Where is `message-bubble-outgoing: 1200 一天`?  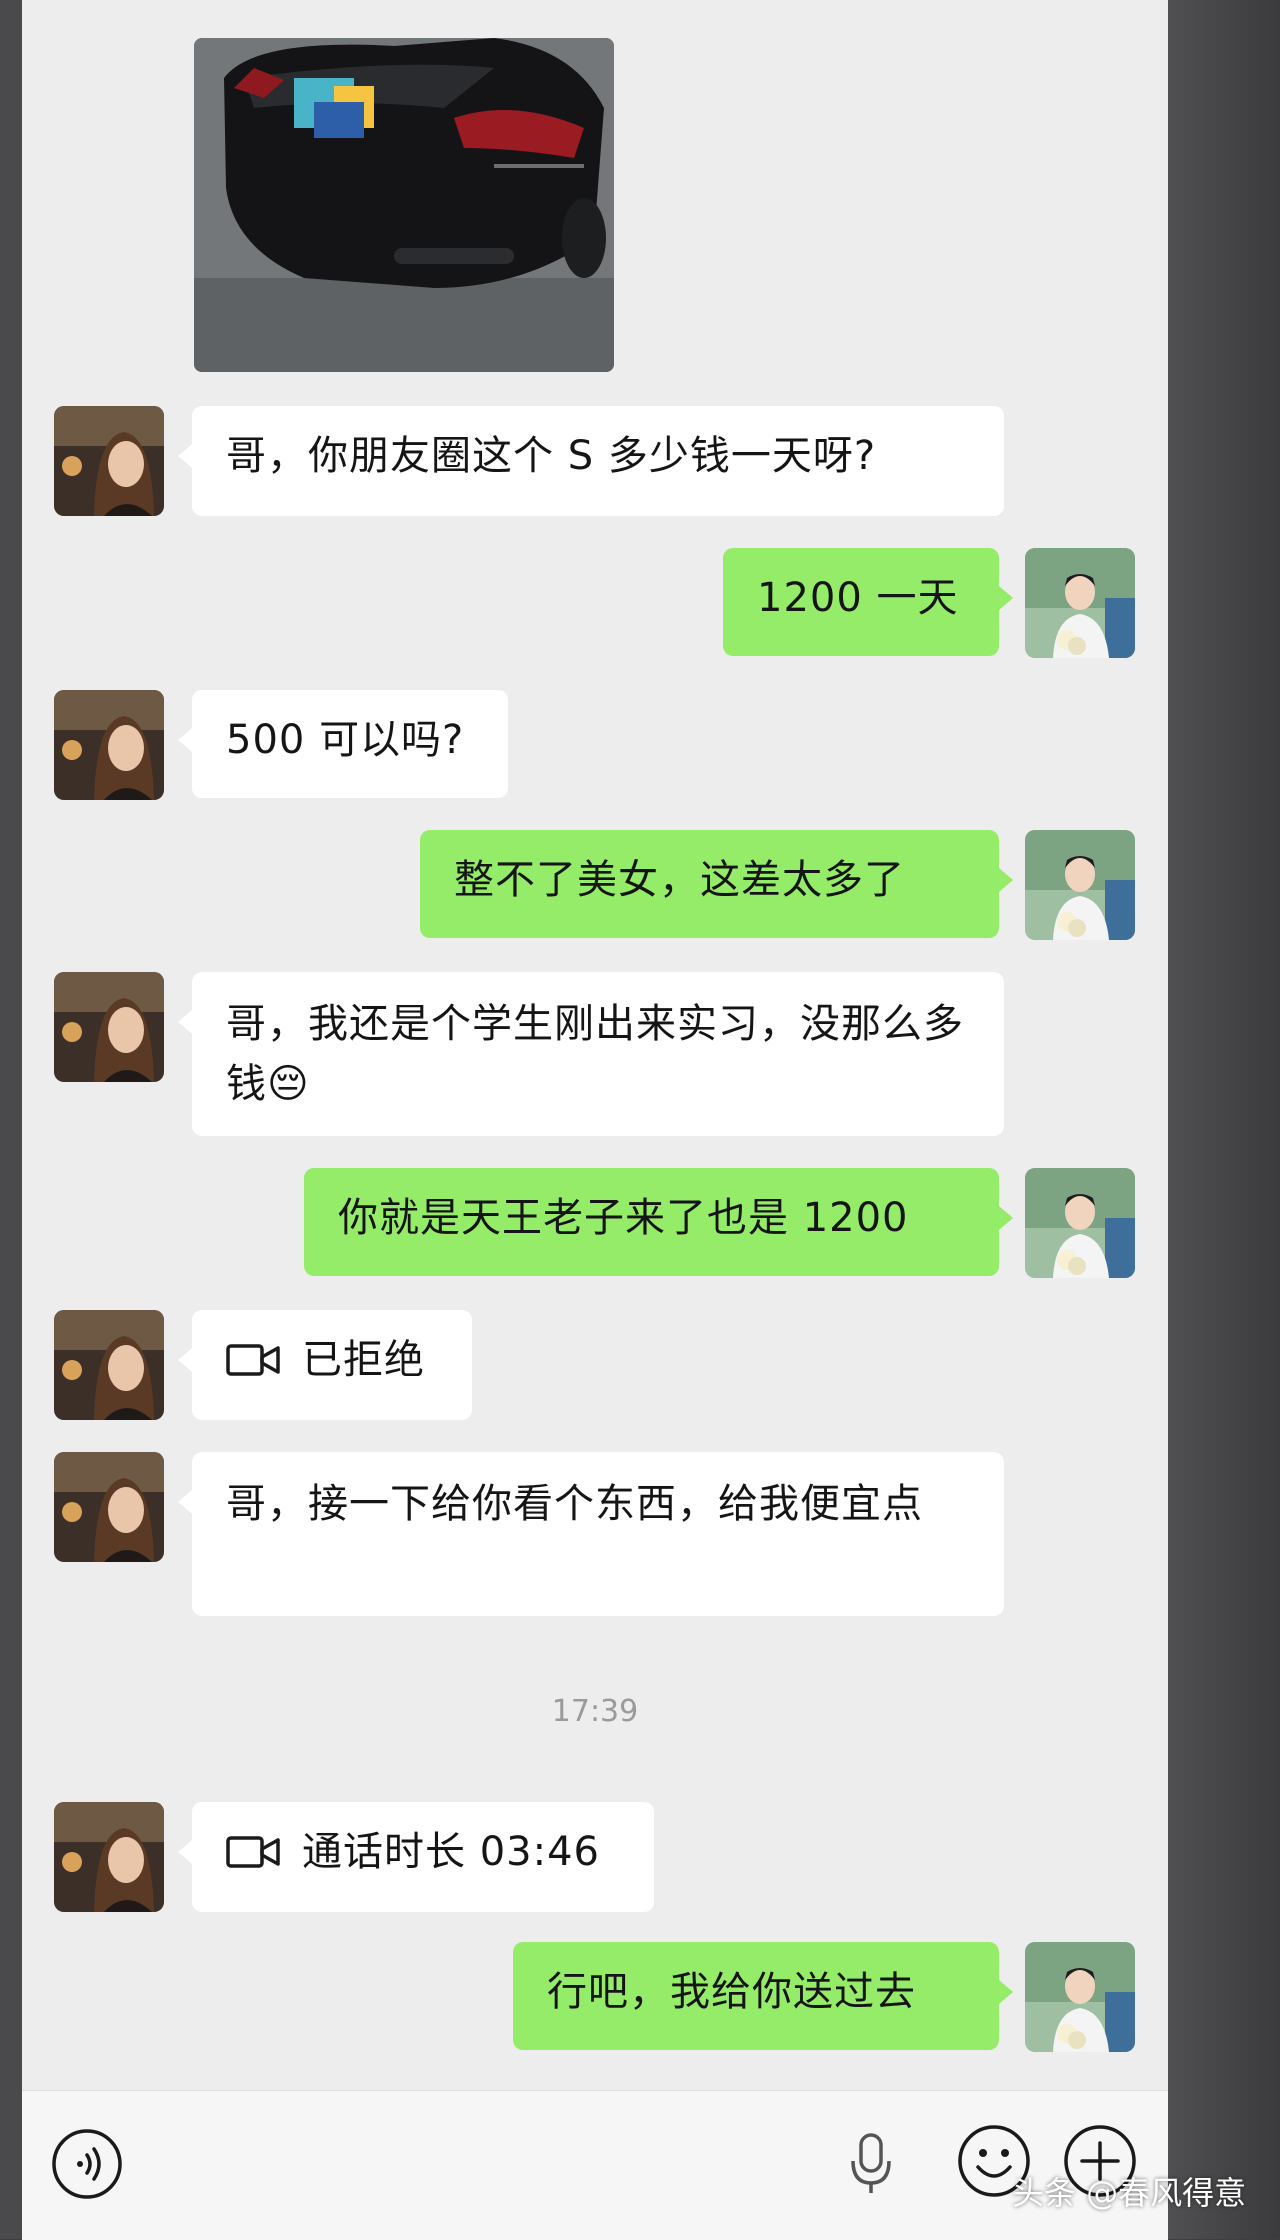
message-bubble-outgoing: 1200 一天 is located at coordinates (868, 602).